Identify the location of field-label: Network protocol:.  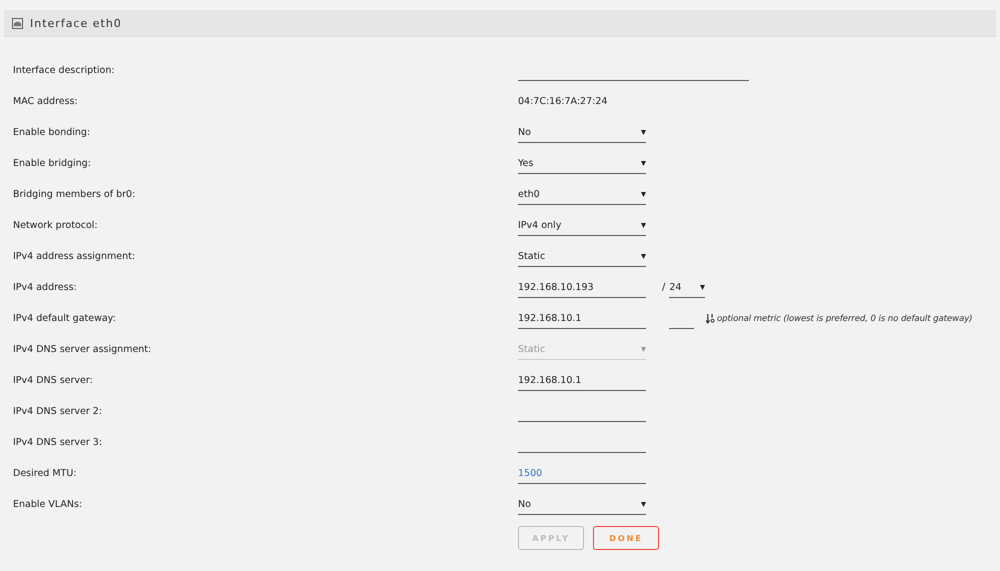
(55, 225).